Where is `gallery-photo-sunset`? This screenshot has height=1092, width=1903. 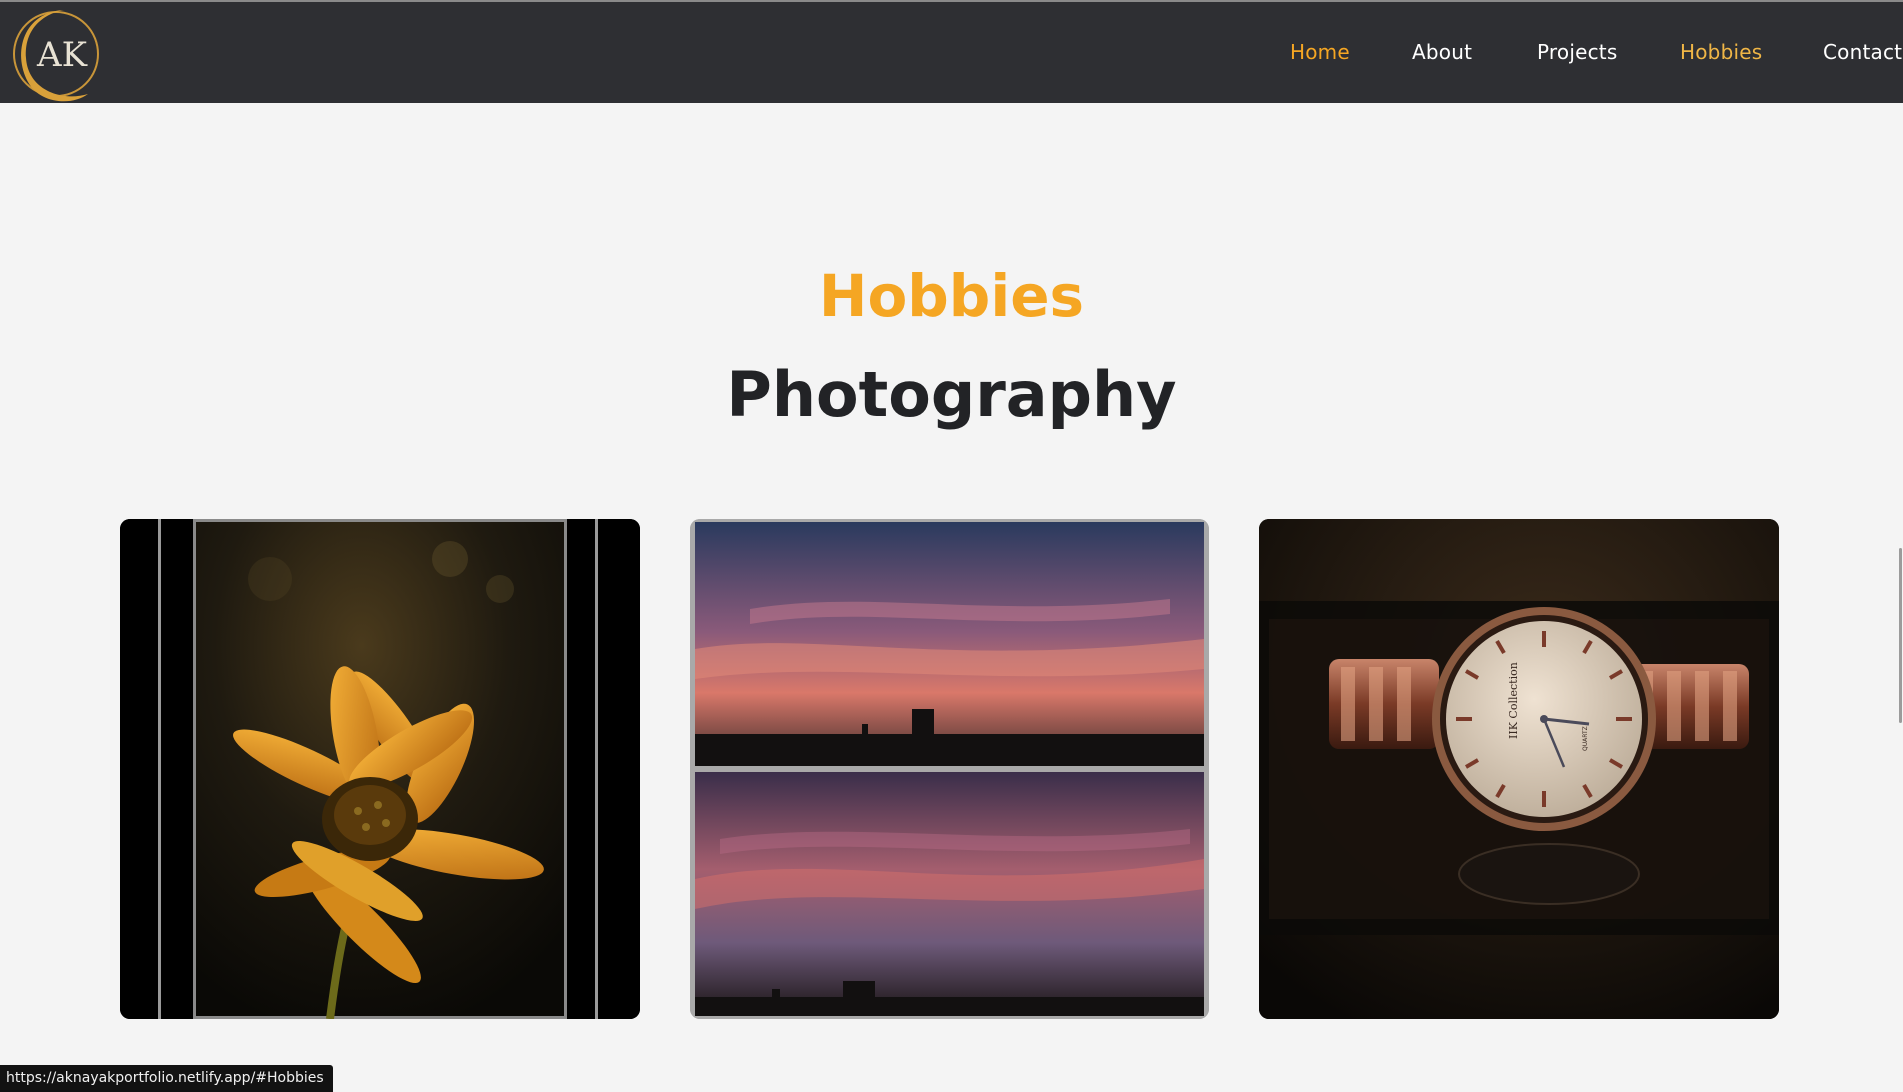 gallery-photo-sunset is located at coordinates (949, 769).